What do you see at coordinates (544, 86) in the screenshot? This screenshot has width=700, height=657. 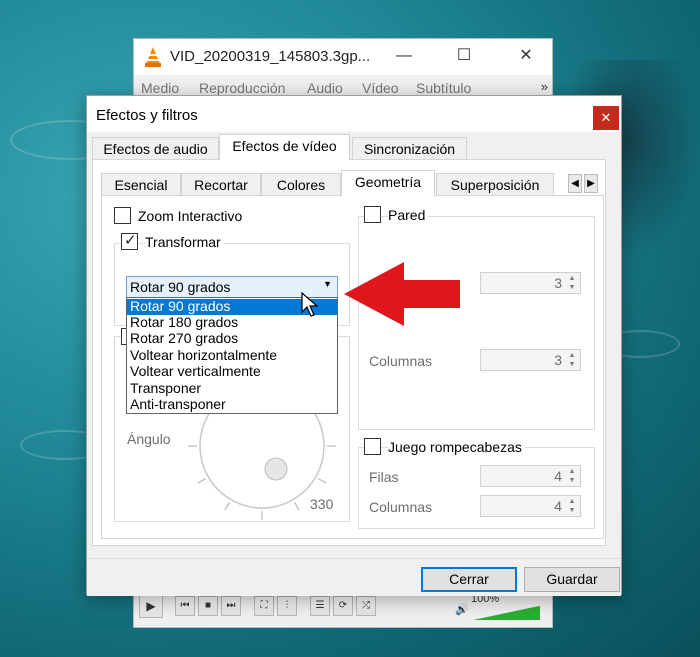 I see `menu-overflow-icon: »` at bounding box center [544, 86].